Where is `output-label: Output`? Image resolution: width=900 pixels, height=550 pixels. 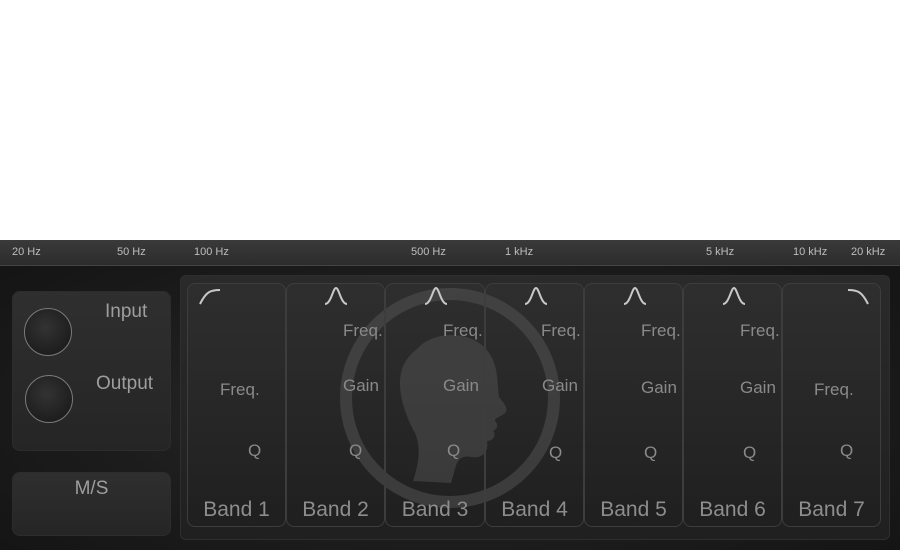
output-label: Output is located at coordinates (125, 383).